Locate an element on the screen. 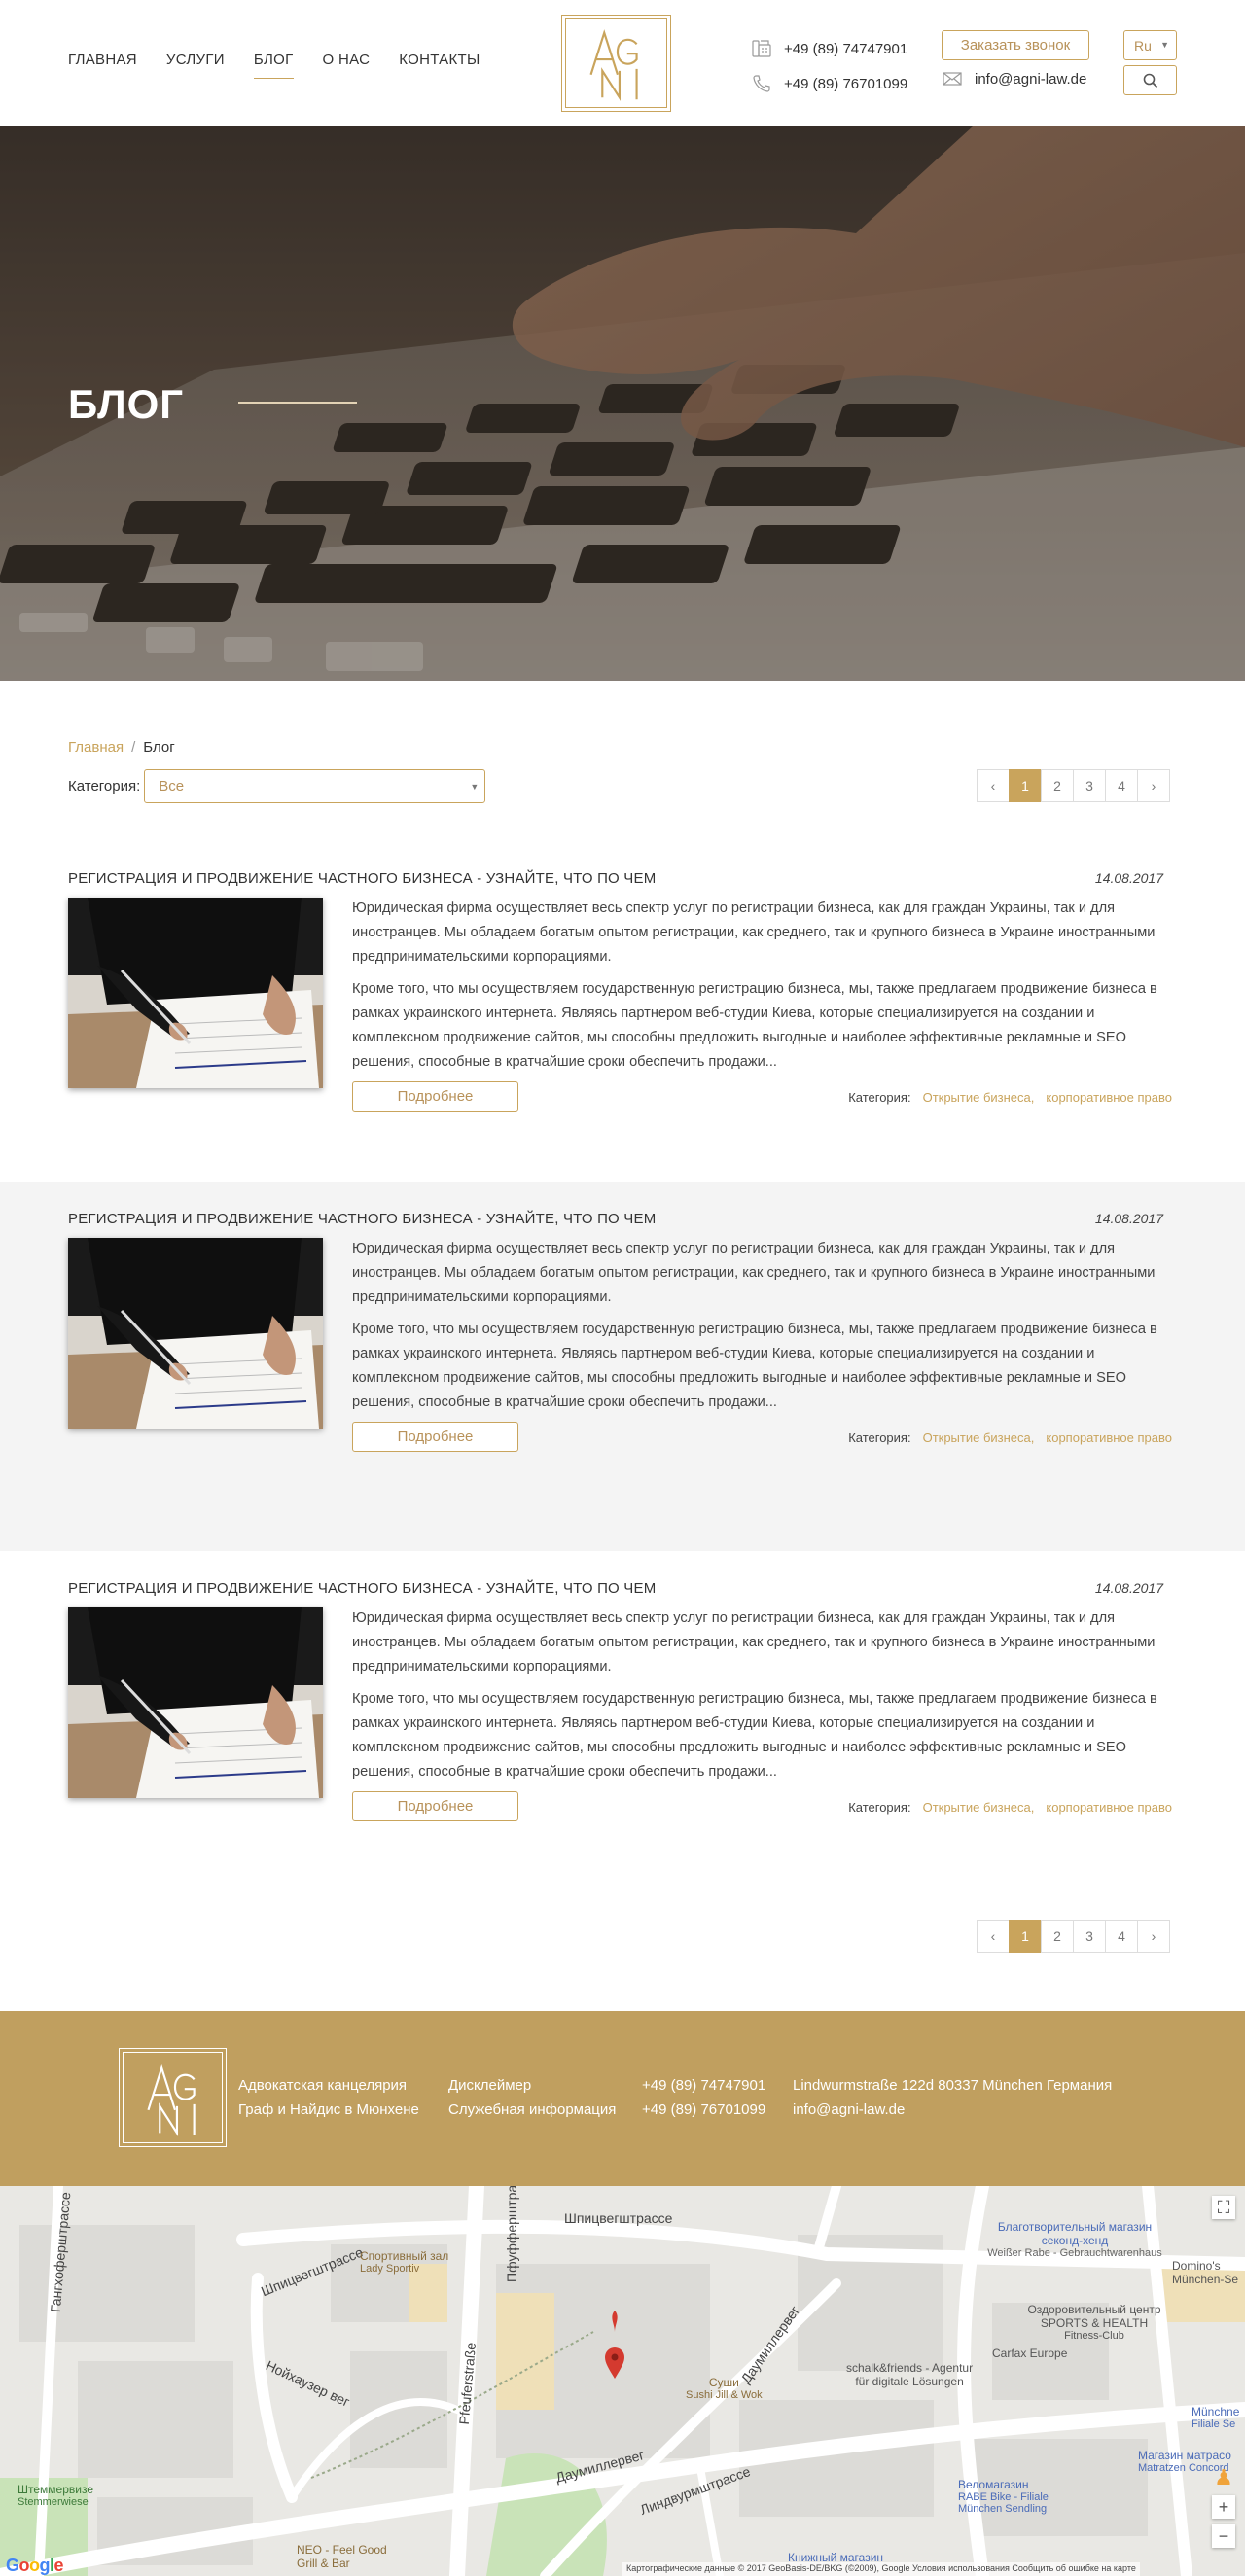 This screenshot has width=1245, height=2576. category-select-value: Все is located at coordinates (172, 786).